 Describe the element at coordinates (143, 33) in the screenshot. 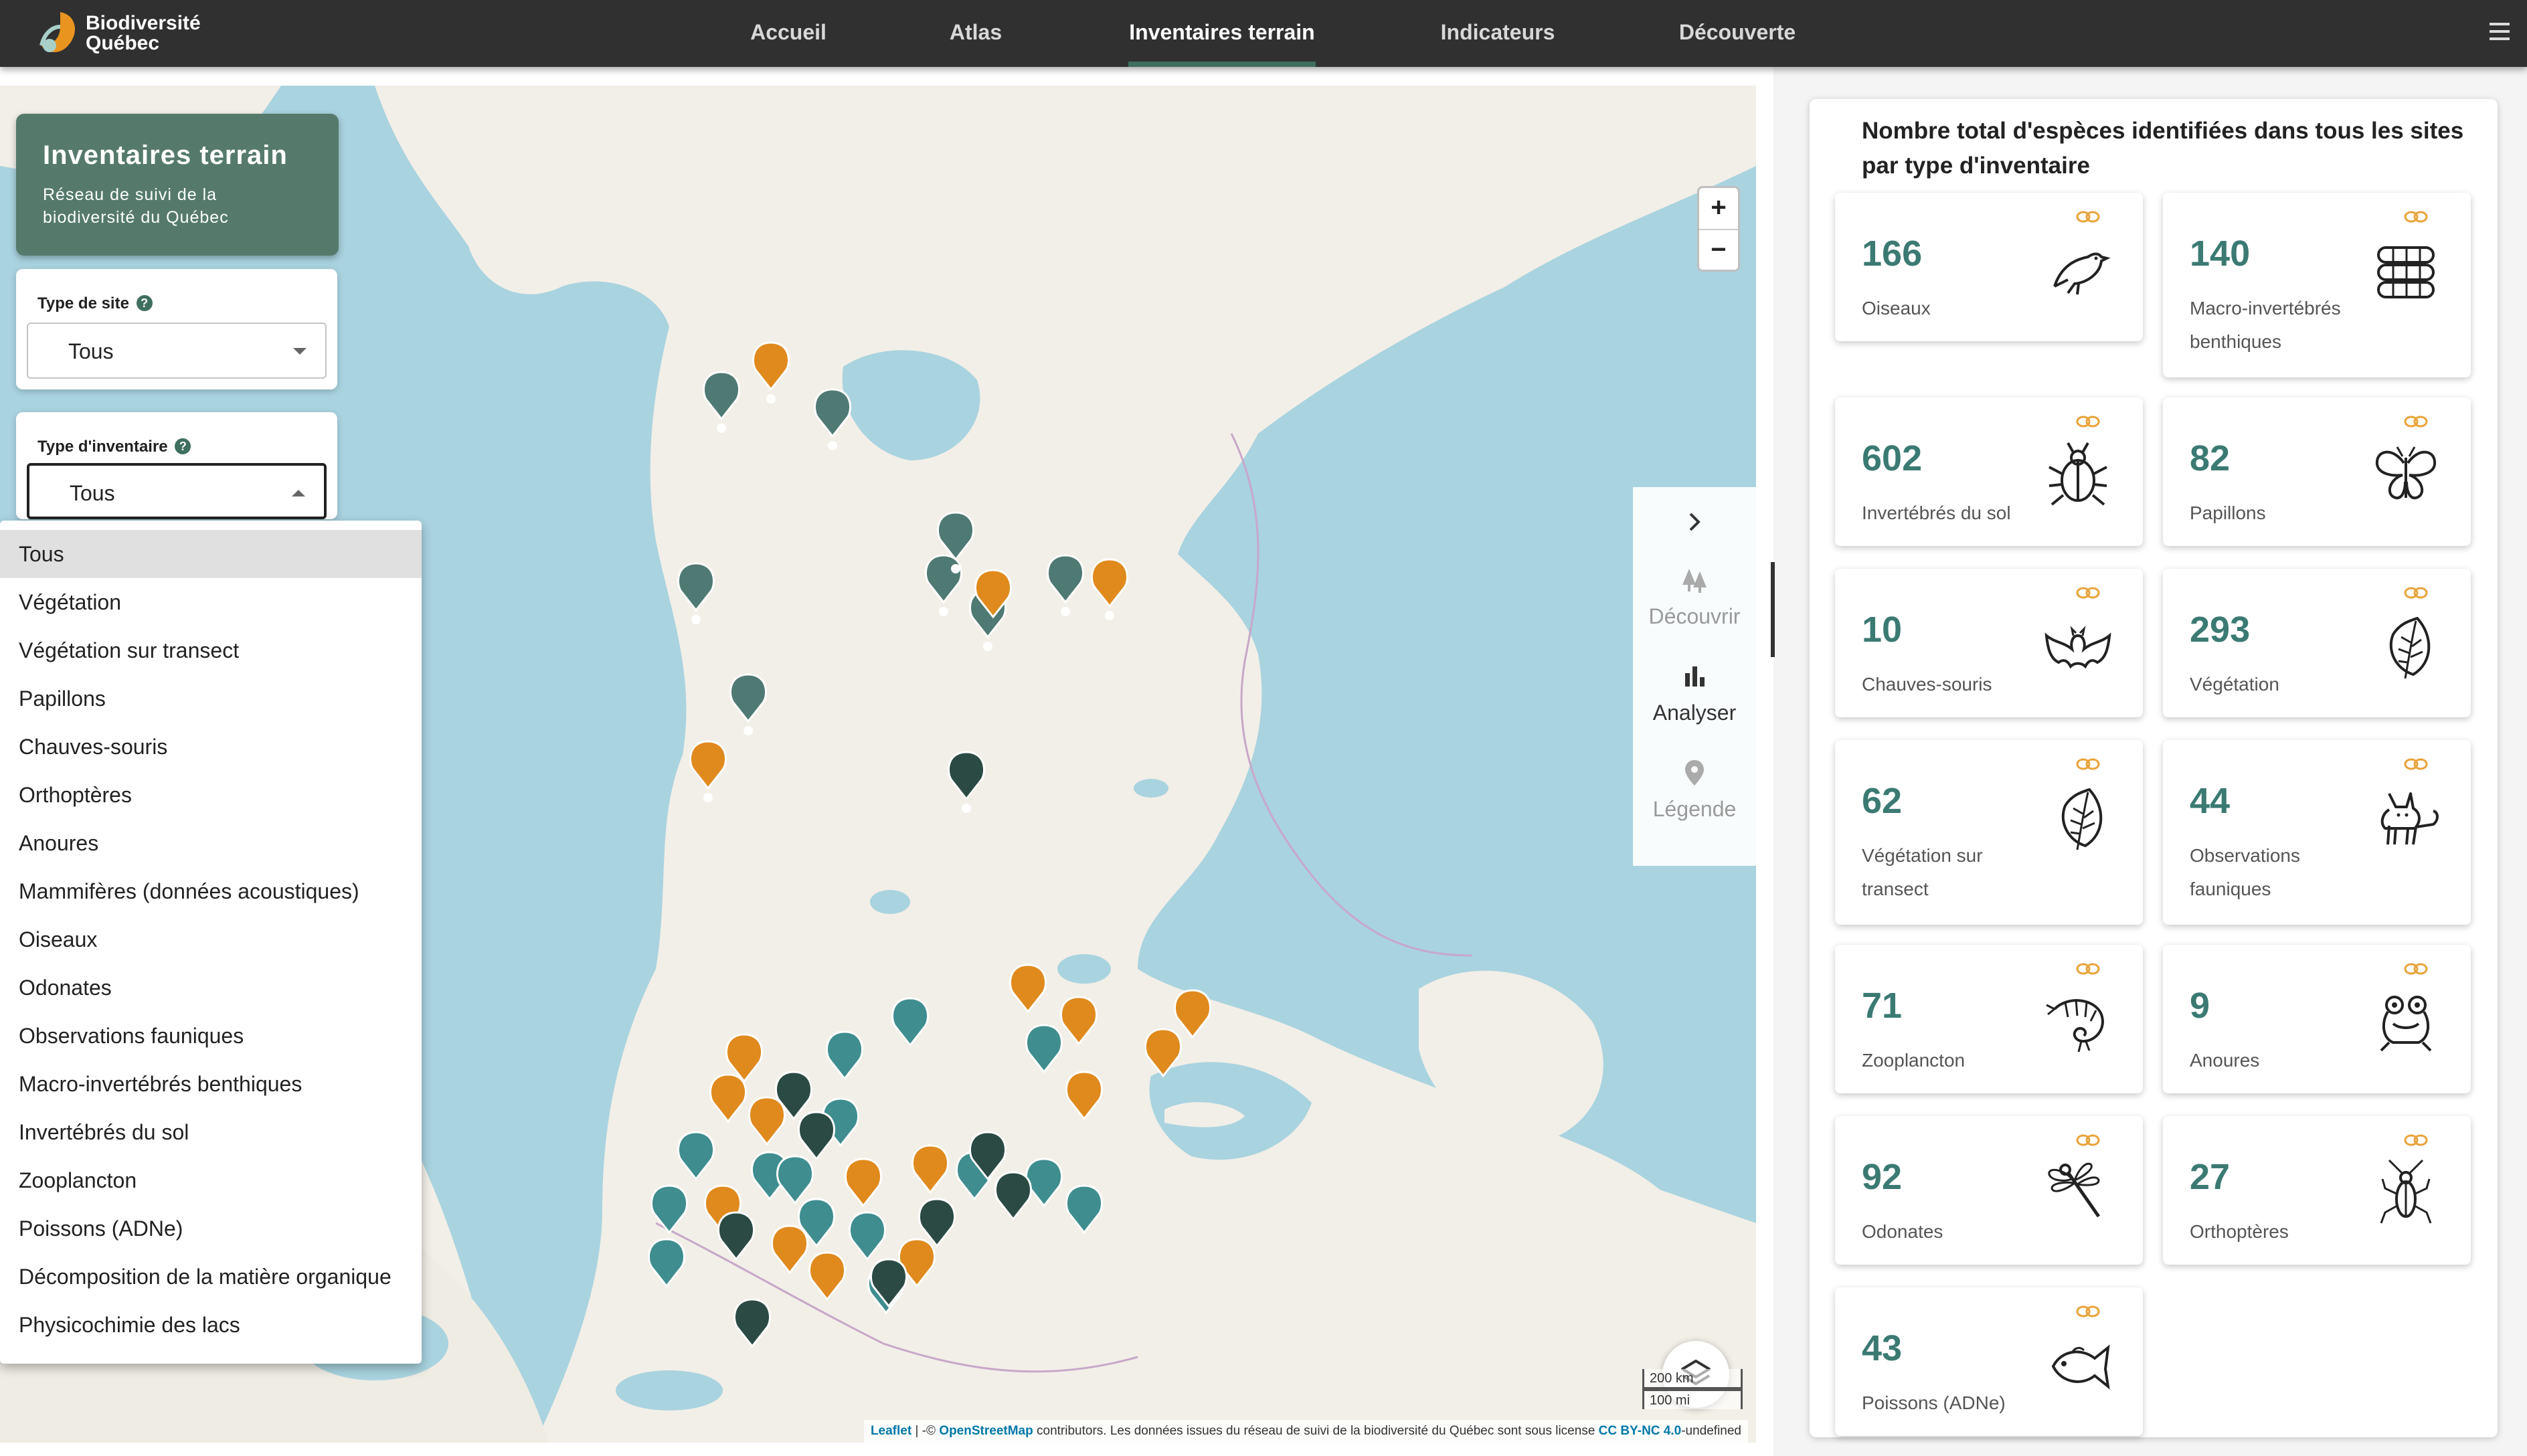

I see `logo-text: Biodiversité Québec` at that location.